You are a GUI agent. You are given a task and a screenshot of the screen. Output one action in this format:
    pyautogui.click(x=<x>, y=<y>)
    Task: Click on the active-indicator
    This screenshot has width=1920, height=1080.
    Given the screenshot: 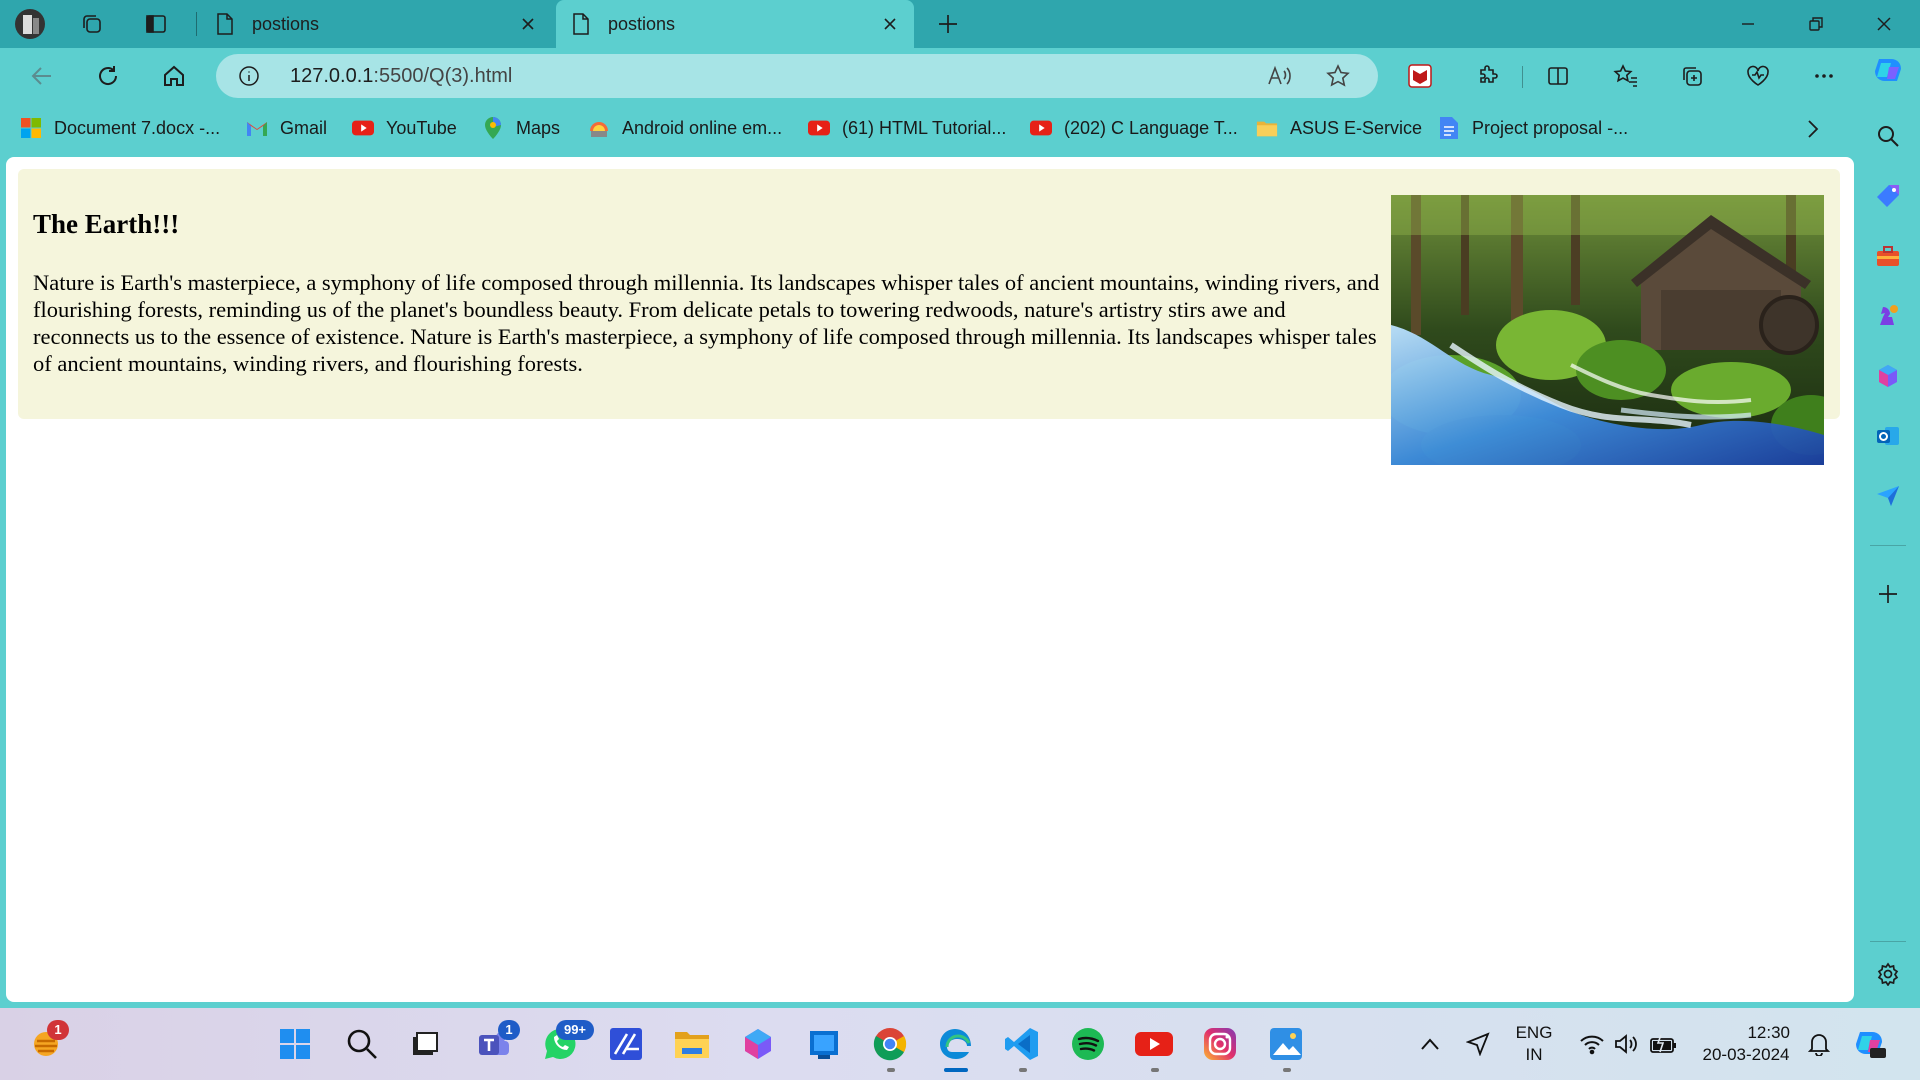 What is the action you would take?
    pyautogui.click(x=956, y=1070)
    